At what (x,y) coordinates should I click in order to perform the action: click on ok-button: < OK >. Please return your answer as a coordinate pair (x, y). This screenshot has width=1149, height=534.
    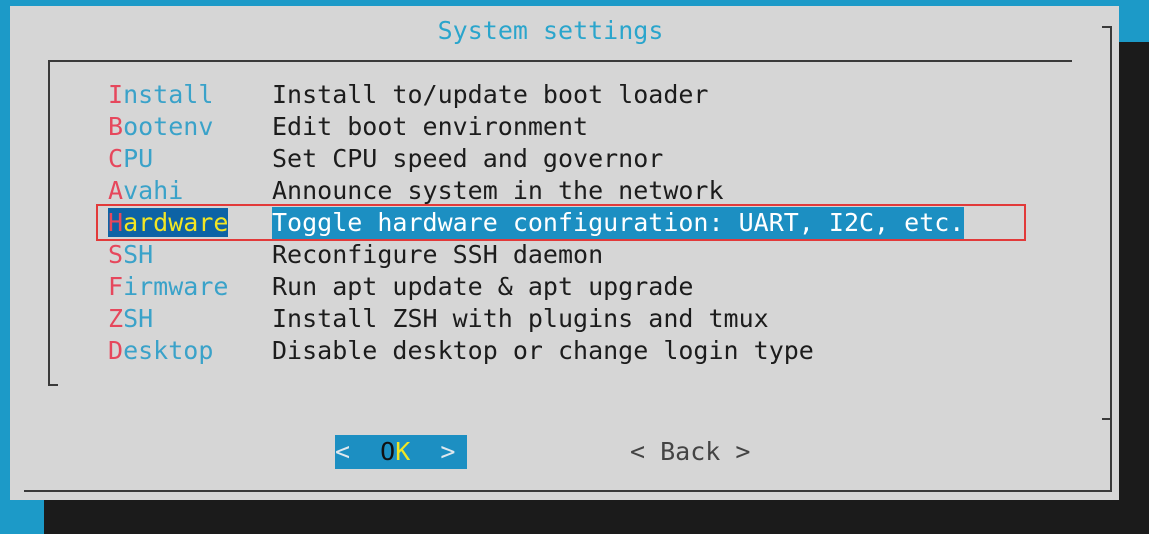
    Looking at the image, I should click on (401, 452).